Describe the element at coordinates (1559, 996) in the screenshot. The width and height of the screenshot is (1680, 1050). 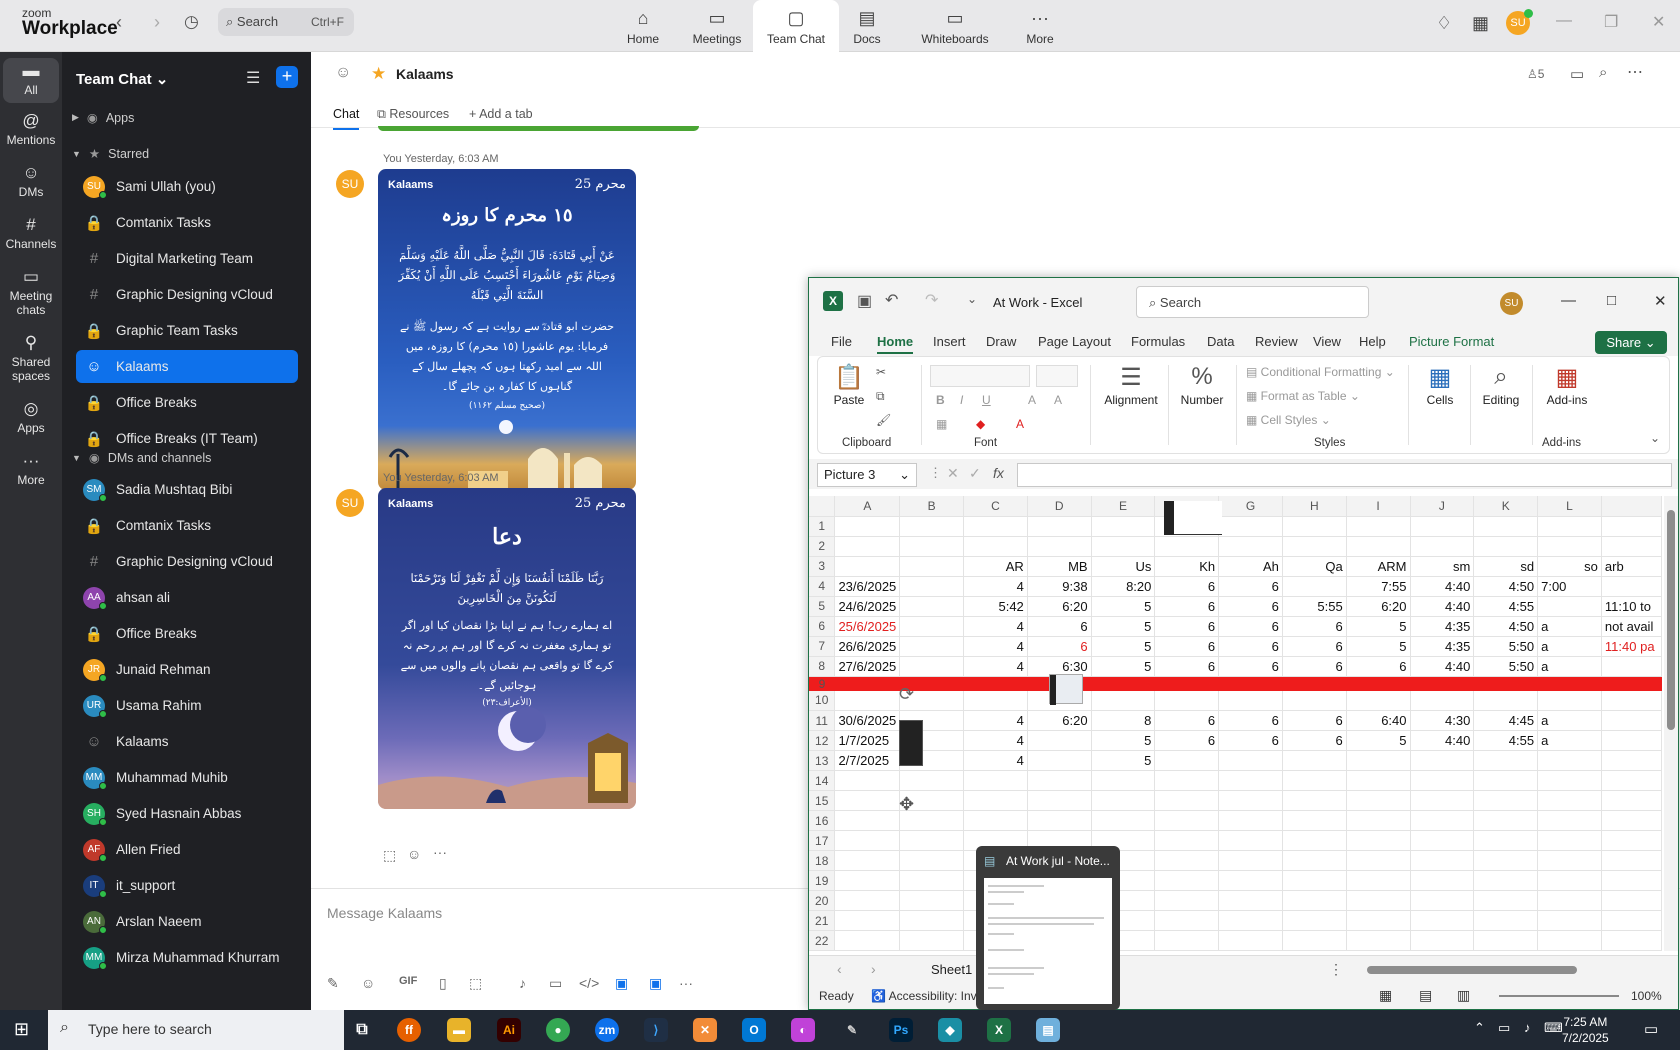
I see `zoom-slider` at that location.